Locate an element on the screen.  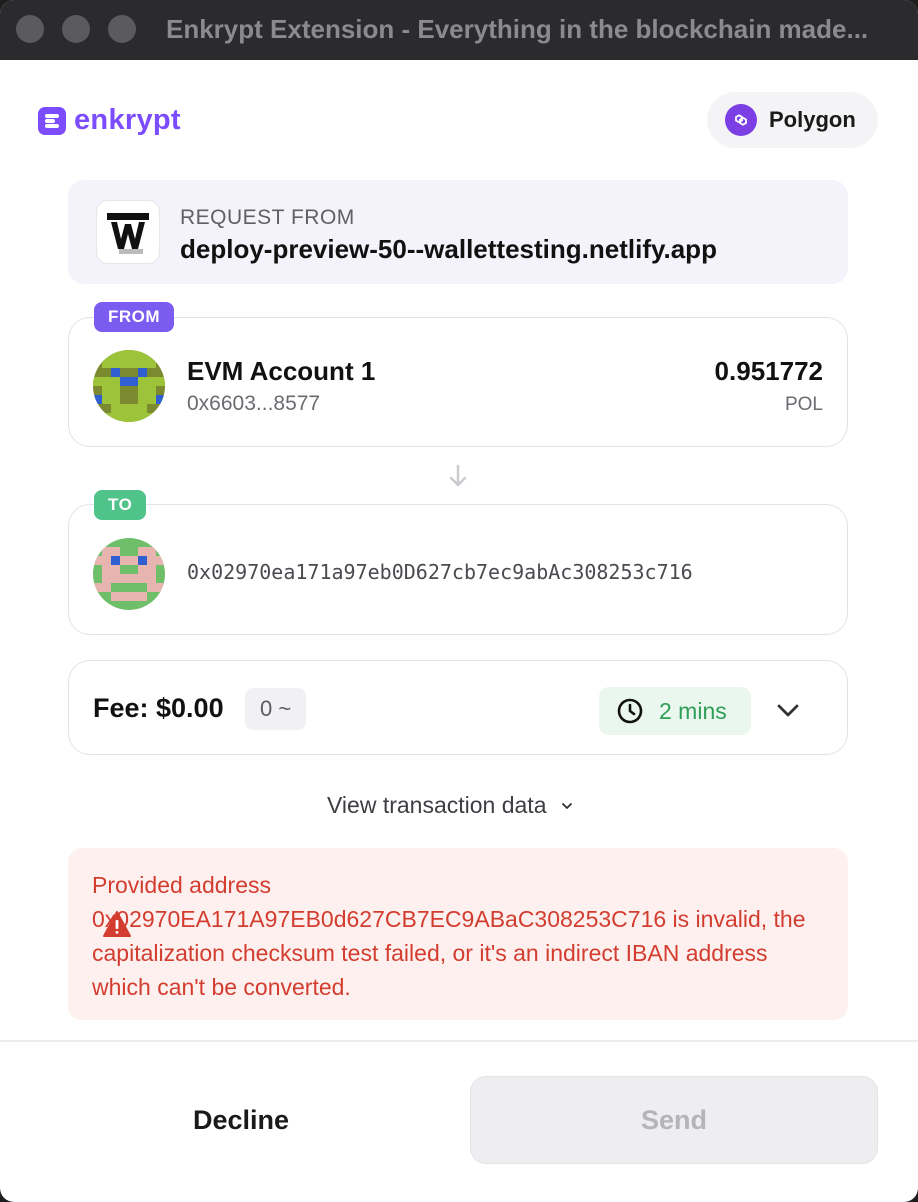
small-chevron-down-icon is located at coordinates (566, 805).